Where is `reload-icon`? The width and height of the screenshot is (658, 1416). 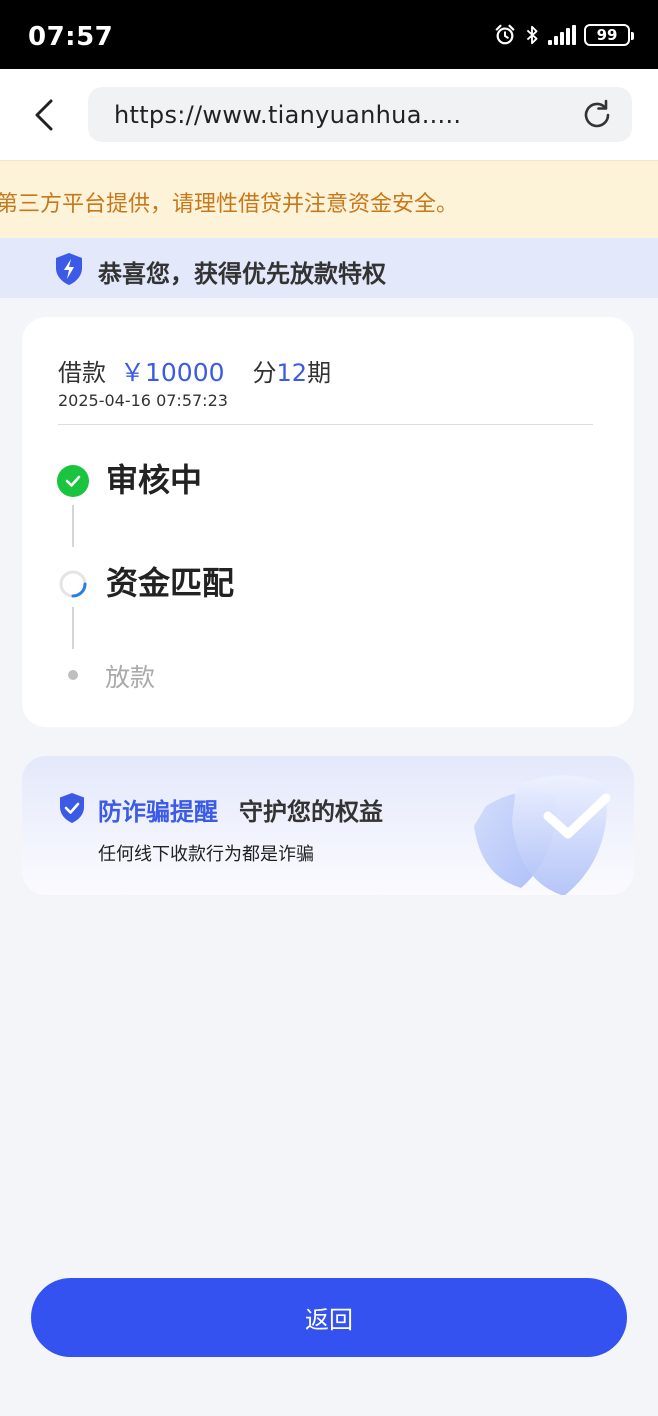
reload-icon is located at coordinates (597, 115).